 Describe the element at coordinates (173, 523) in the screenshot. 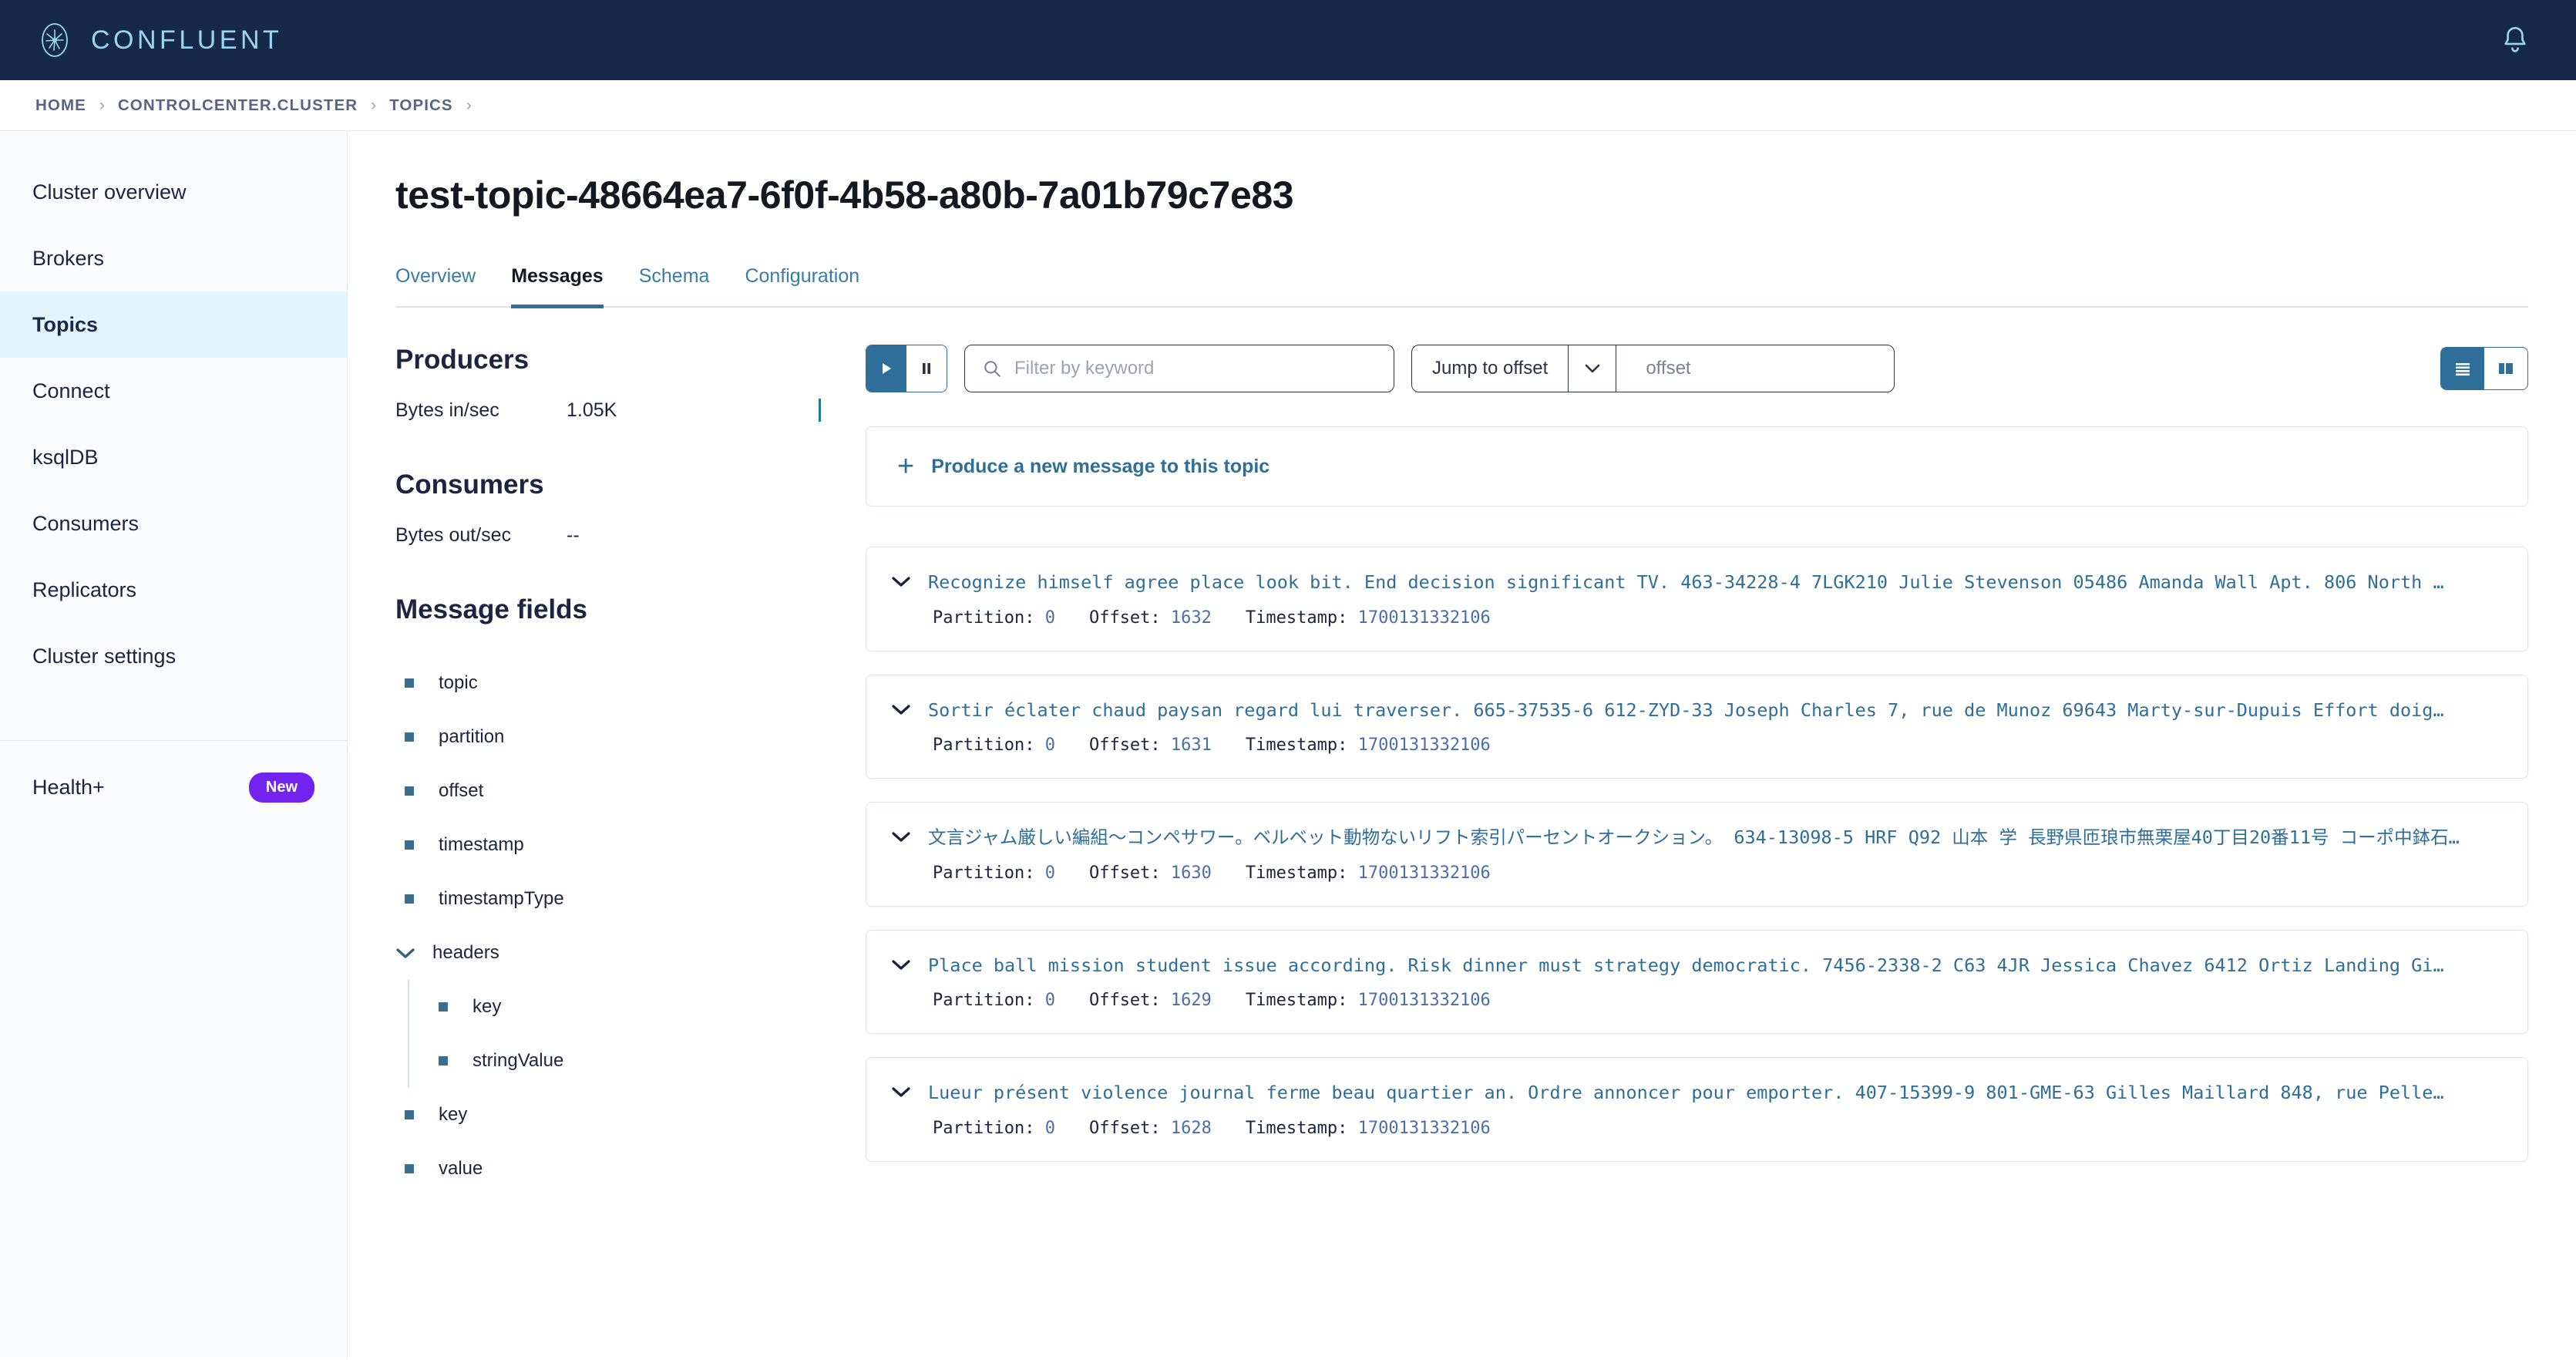

I see `sidebar-item-consumers: Consumers` at that location.